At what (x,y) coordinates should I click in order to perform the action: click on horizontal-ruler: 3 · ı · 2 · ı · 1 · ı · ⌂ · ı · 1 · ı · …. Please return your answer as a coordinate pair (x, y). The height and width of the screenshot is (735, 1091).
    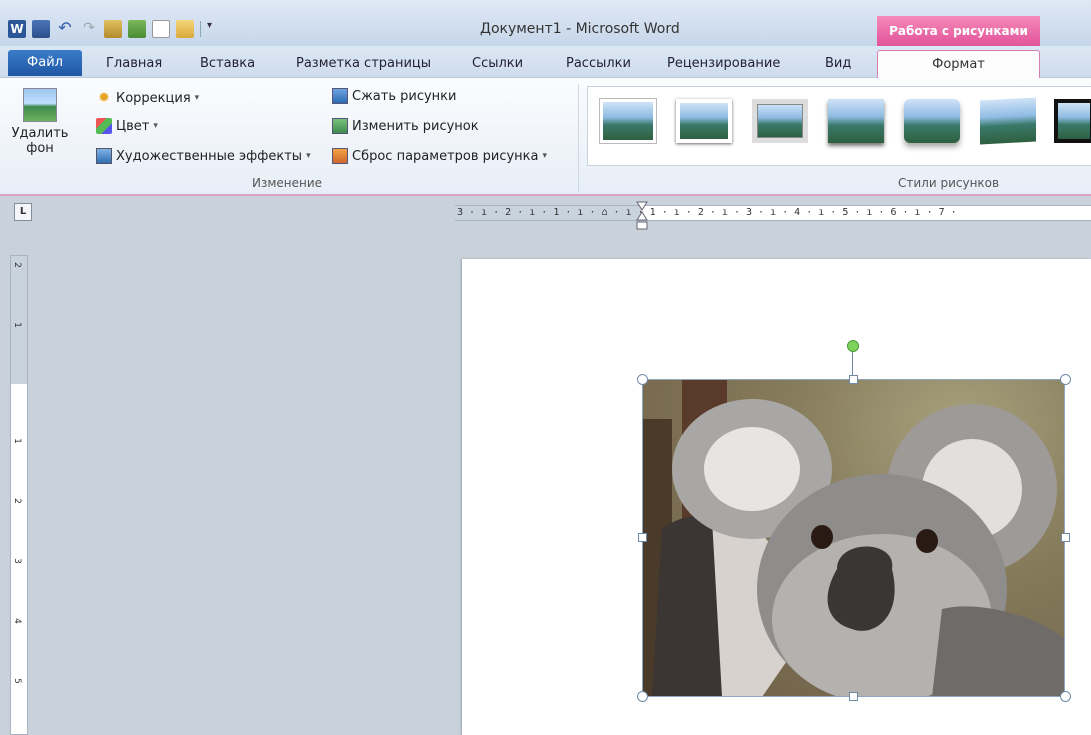
    Looking at the image, I should click on (773, 213).